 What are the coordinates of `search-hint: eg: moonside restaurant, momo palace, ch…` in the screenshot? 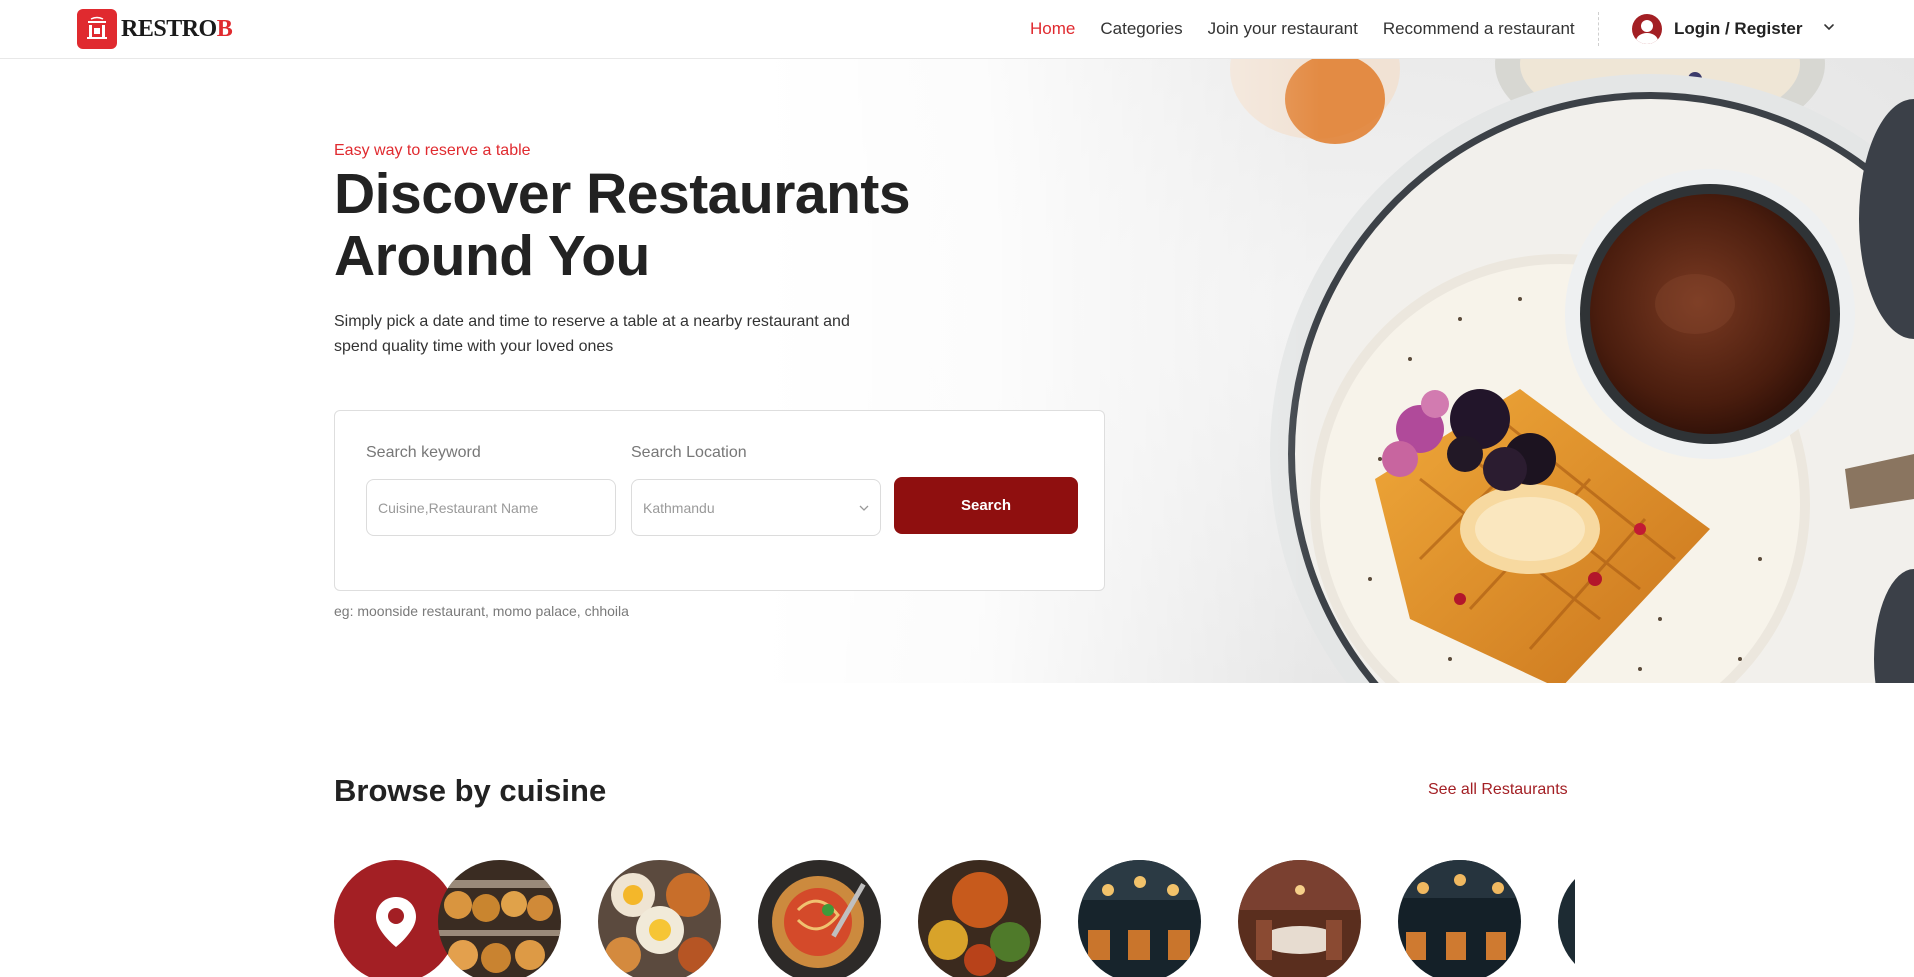 It's located at (481, 611).